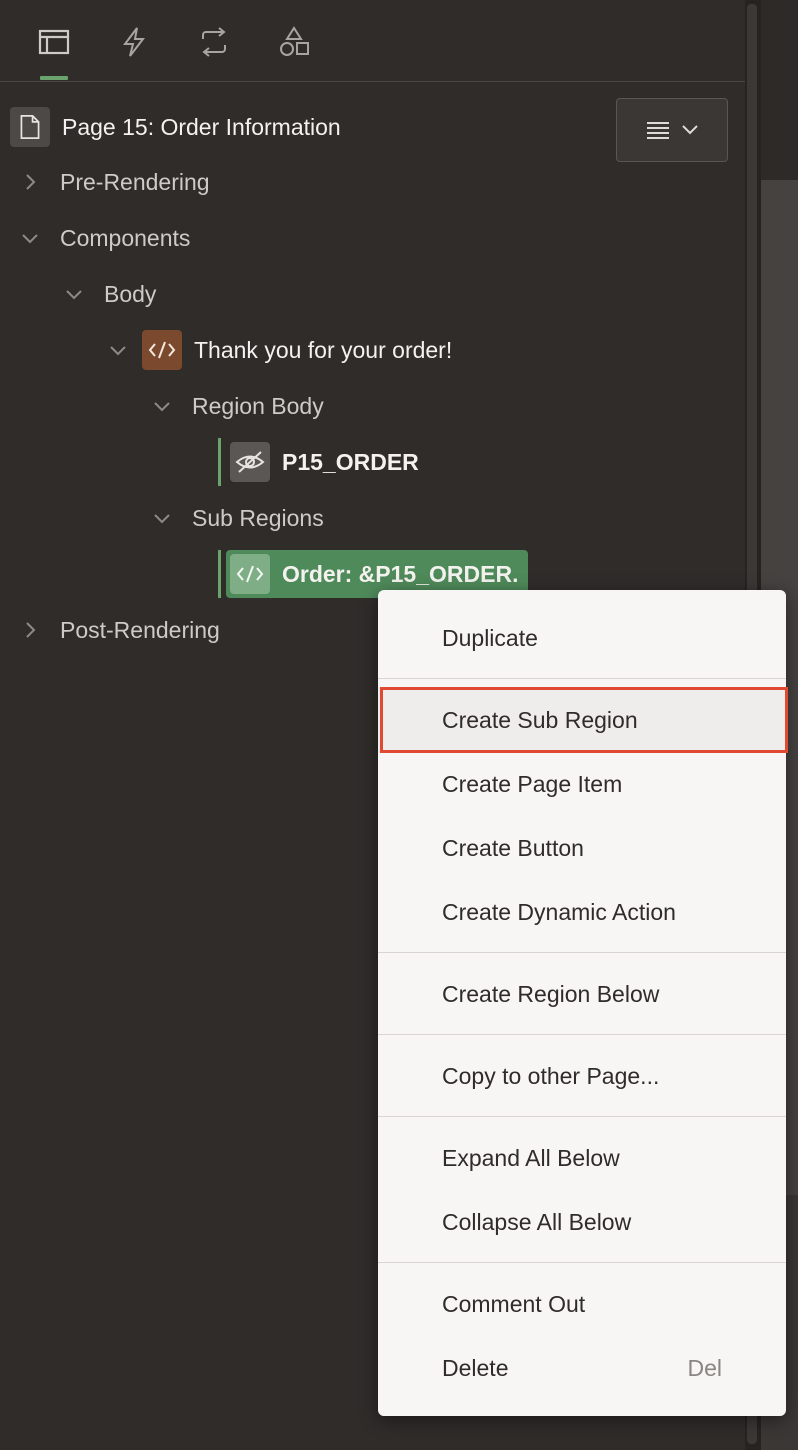 The width and height of the screenshot is (798, 1450). I want to click on menu-label: Create Sub Region, so click(540, 719).